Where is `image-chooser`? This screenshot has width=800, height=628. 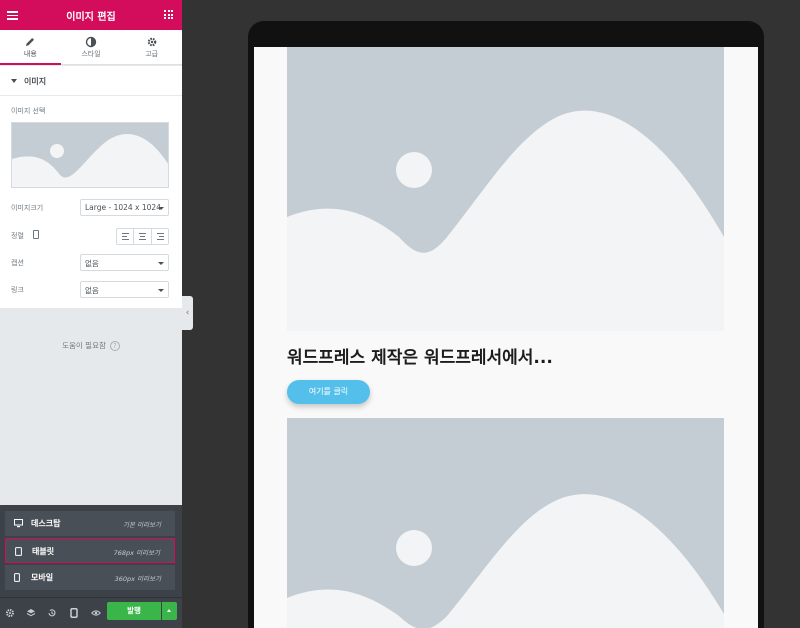
image-chooser is located at coordinates (90, 155).